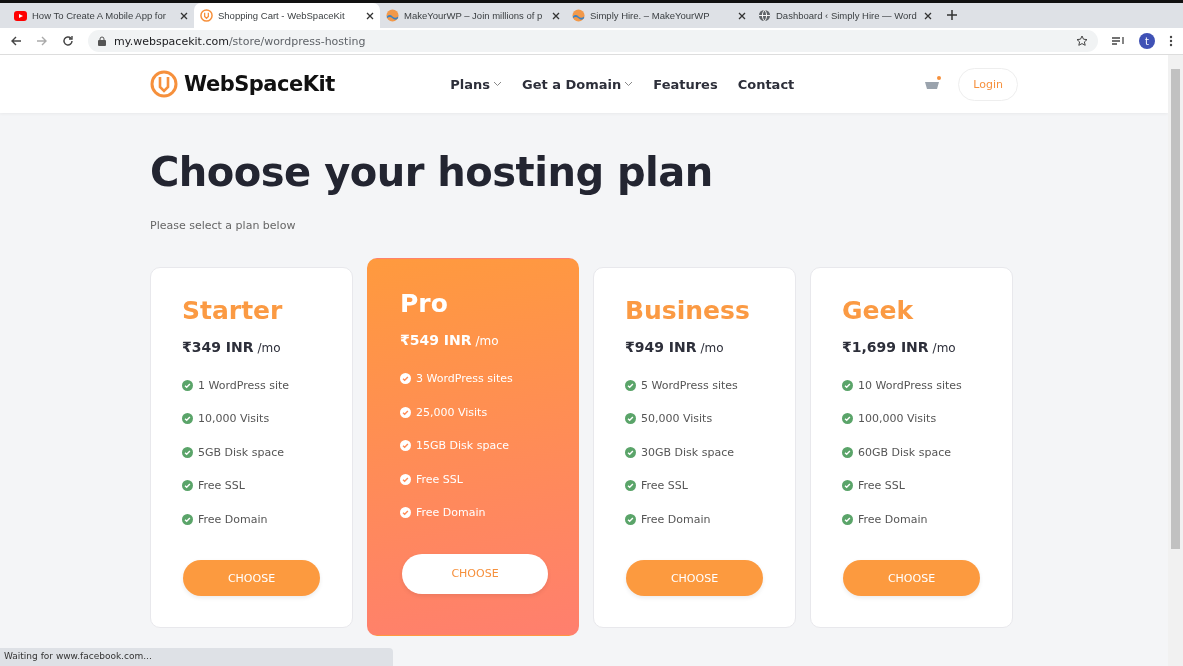 The image size is (1183, 666). Describe the element at coordinates (101, 15) in the screenshot. I see `browser-tab: How To Create A Mobile App for` at that location.